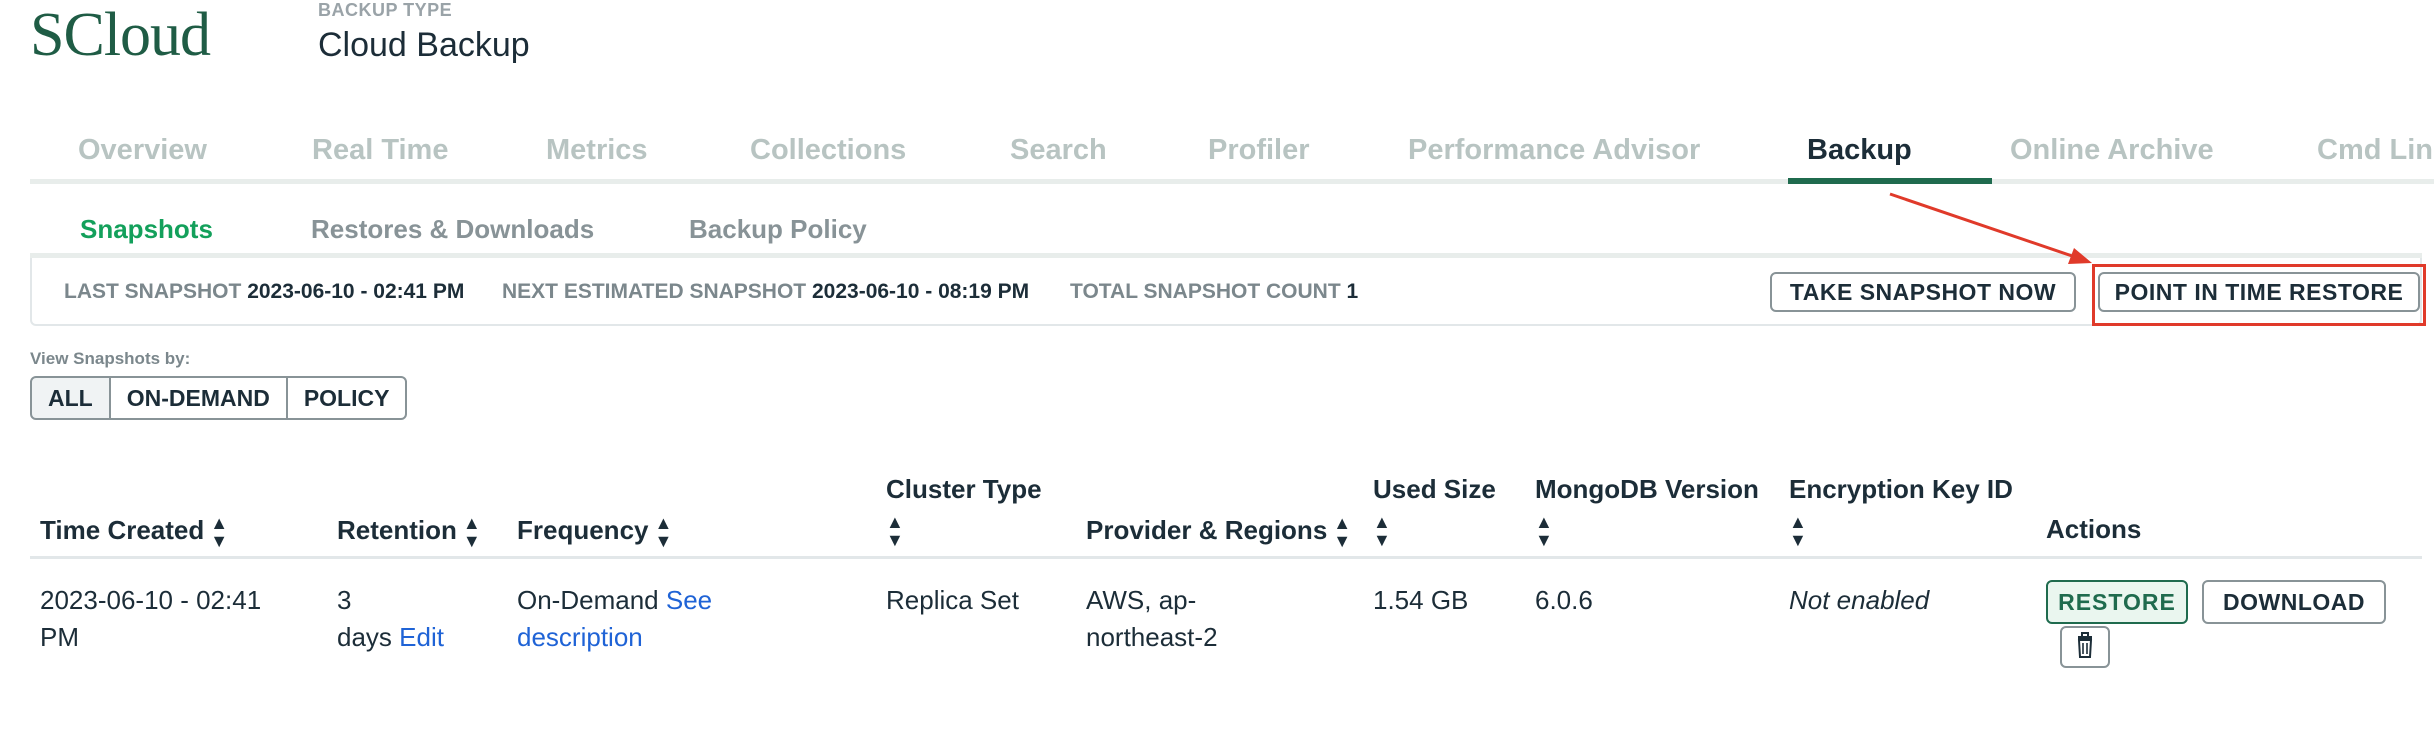 The height and width of the screenshot is (750, 2434). What do you see at coordinates (654, 291) in the screenshot?
I see `next-snapshot-label: NEXT ESTIMATED SNAPSHOT` at bounding box center [654, 291].